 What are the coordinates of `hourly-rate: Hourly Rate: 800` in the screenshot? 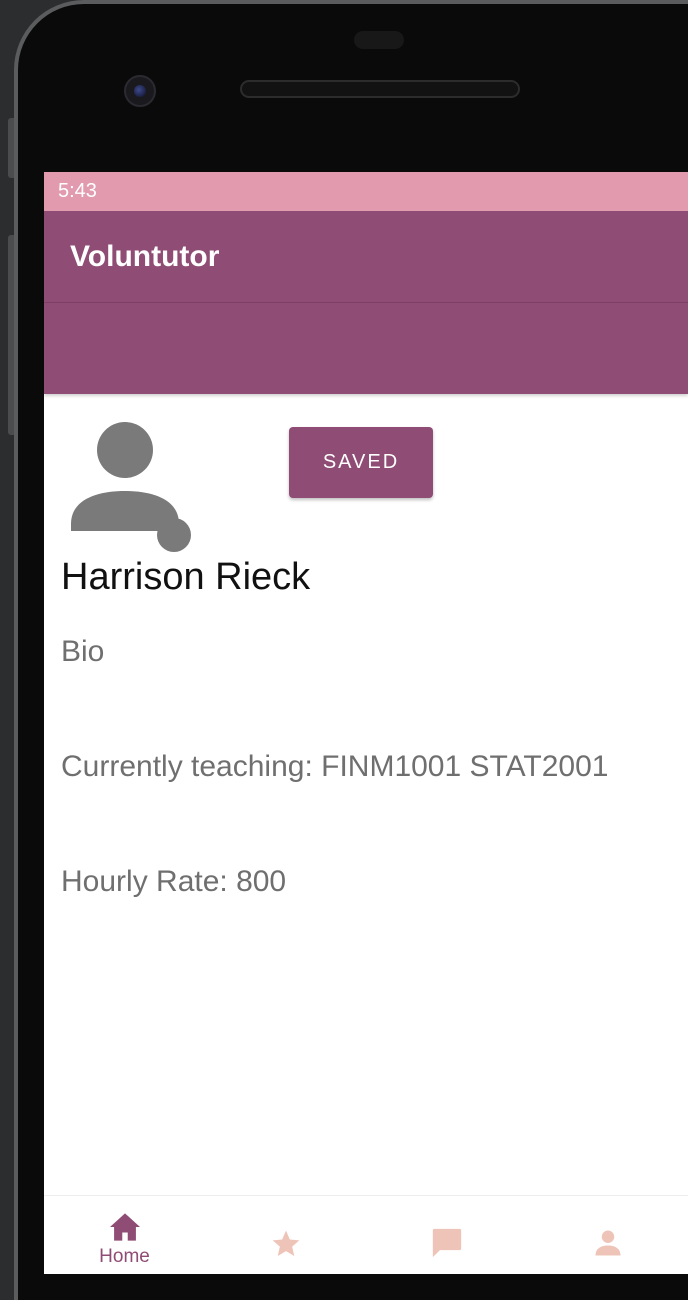 It's located at (174, 881).